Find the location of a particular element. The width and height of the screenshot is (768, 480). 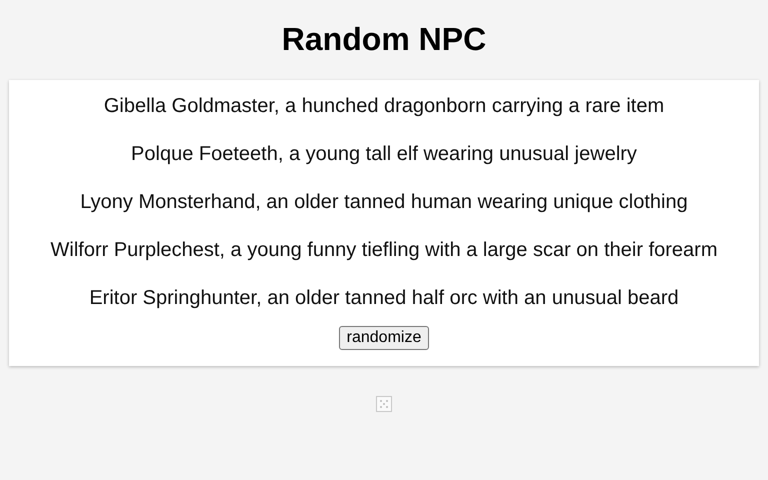

npc-description: Lyony Monsterhand, an older tanned human wearing unique clothing is located at coordinates (384, 202).